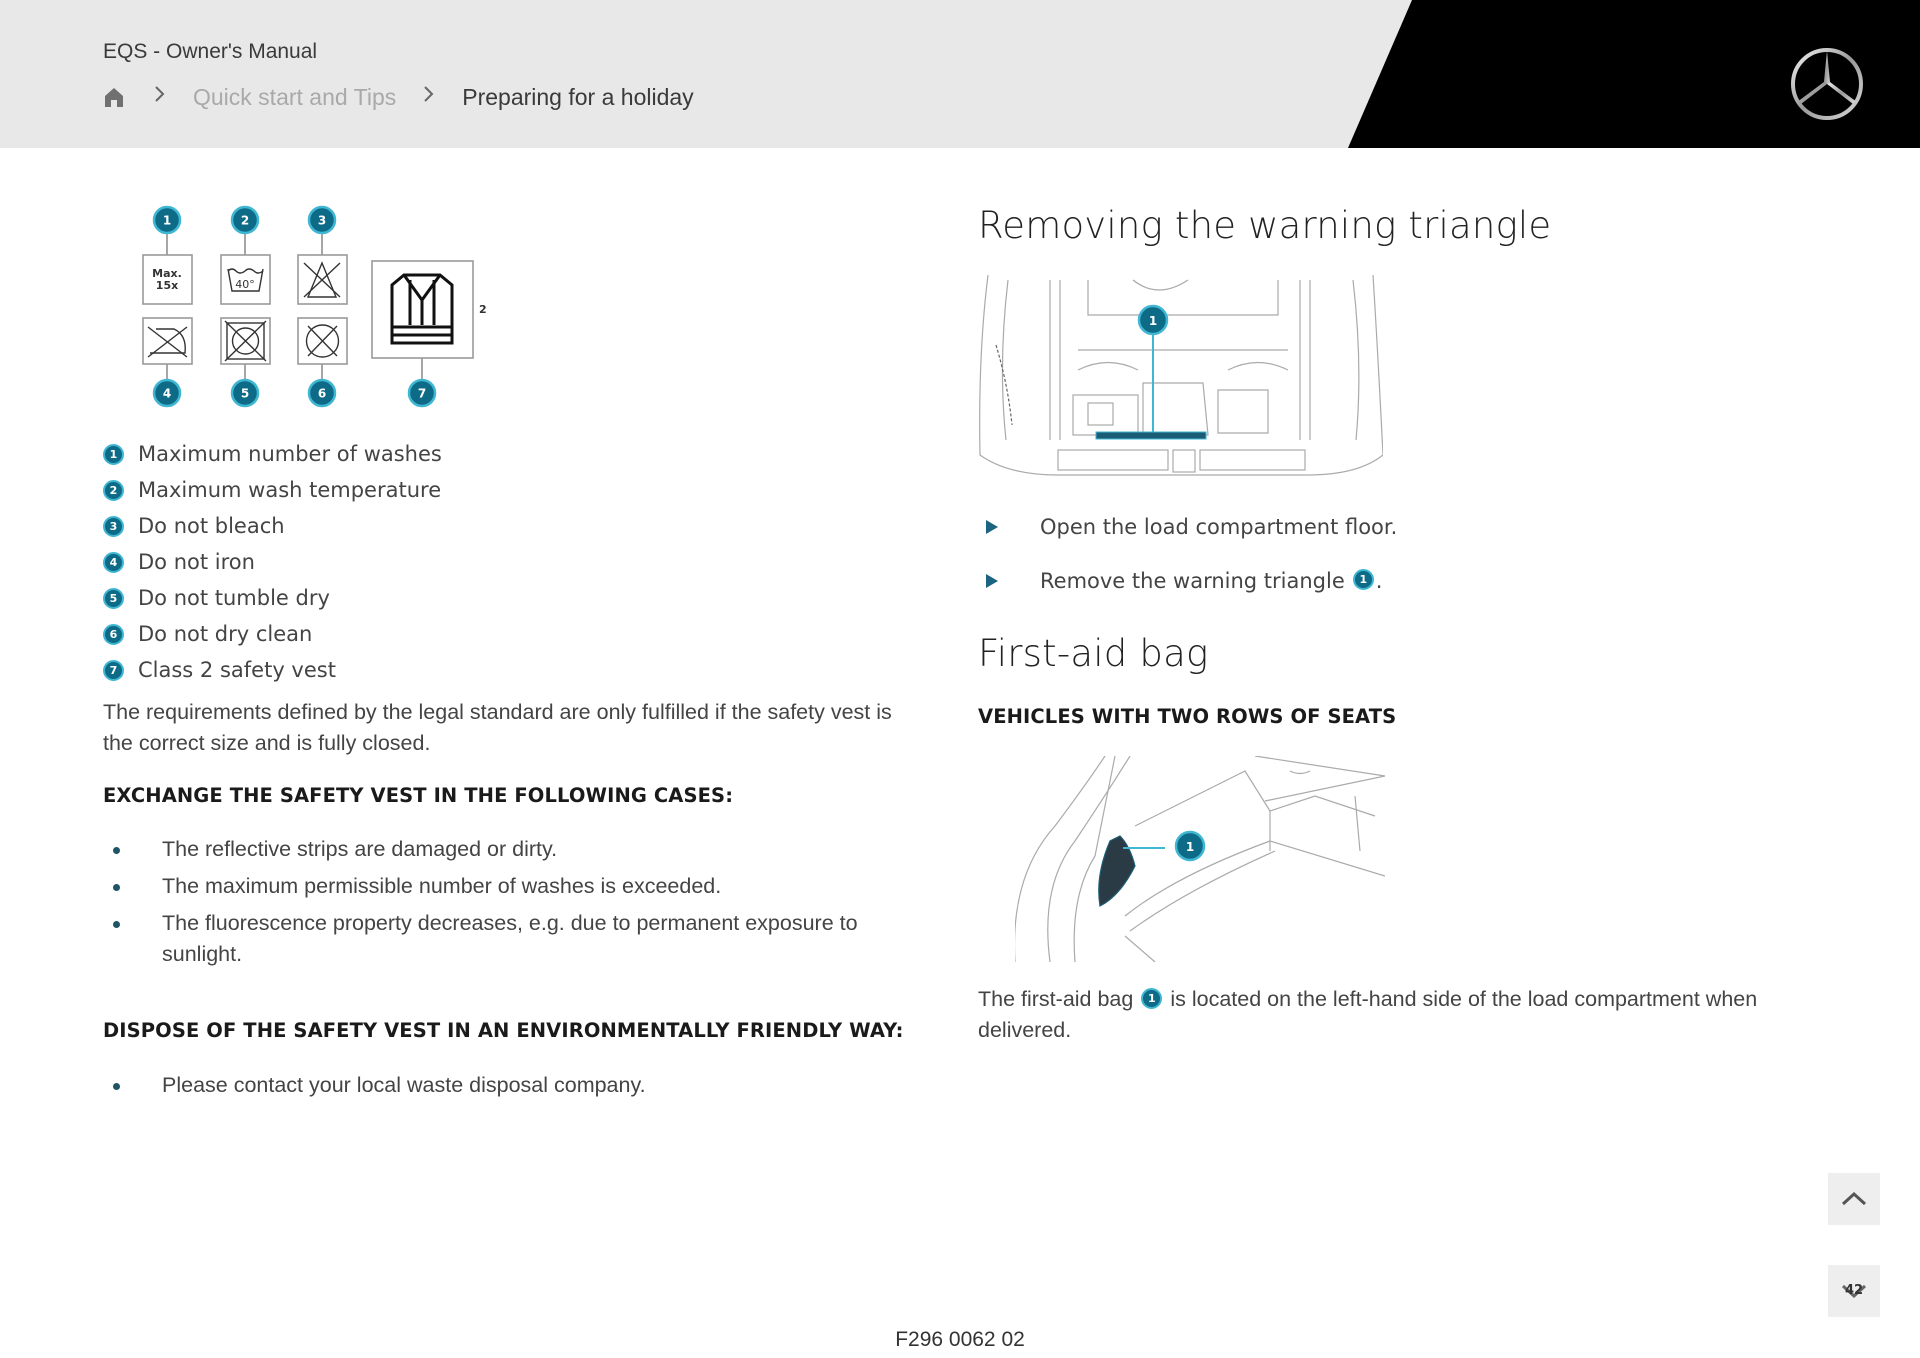 The height and width of the screenshot is (1358, 1920). I want to click on legend-label: Class 2 safety vest, so click(237, 670).